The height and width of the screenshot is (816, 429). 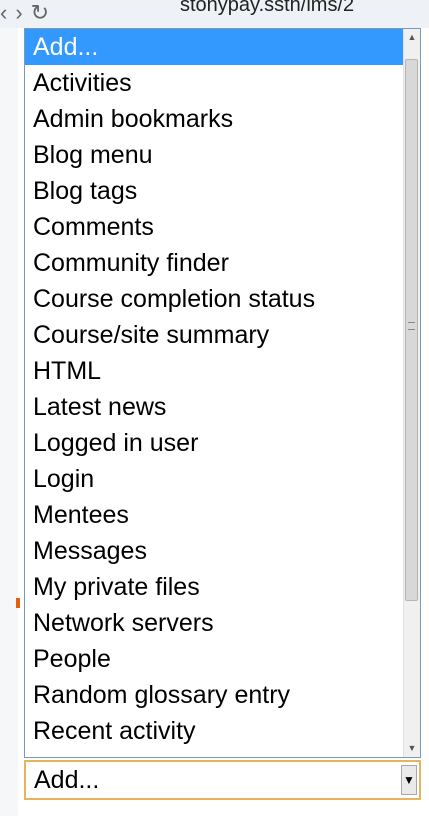 What do you see at coordinates (214, 191) in the screenshot?
I see `dropdown-option: Blog tags` at bounding box center [214, 191].